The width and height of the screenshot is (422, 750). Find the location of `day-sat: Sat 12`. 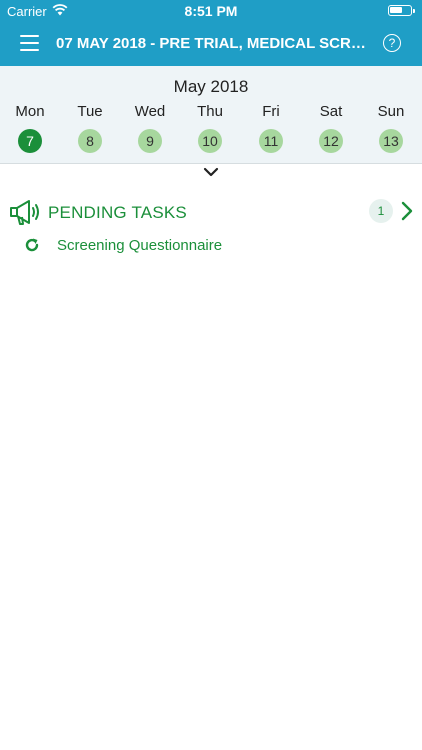

day-sat: Sat 12 is located at coordinates (331, 128).